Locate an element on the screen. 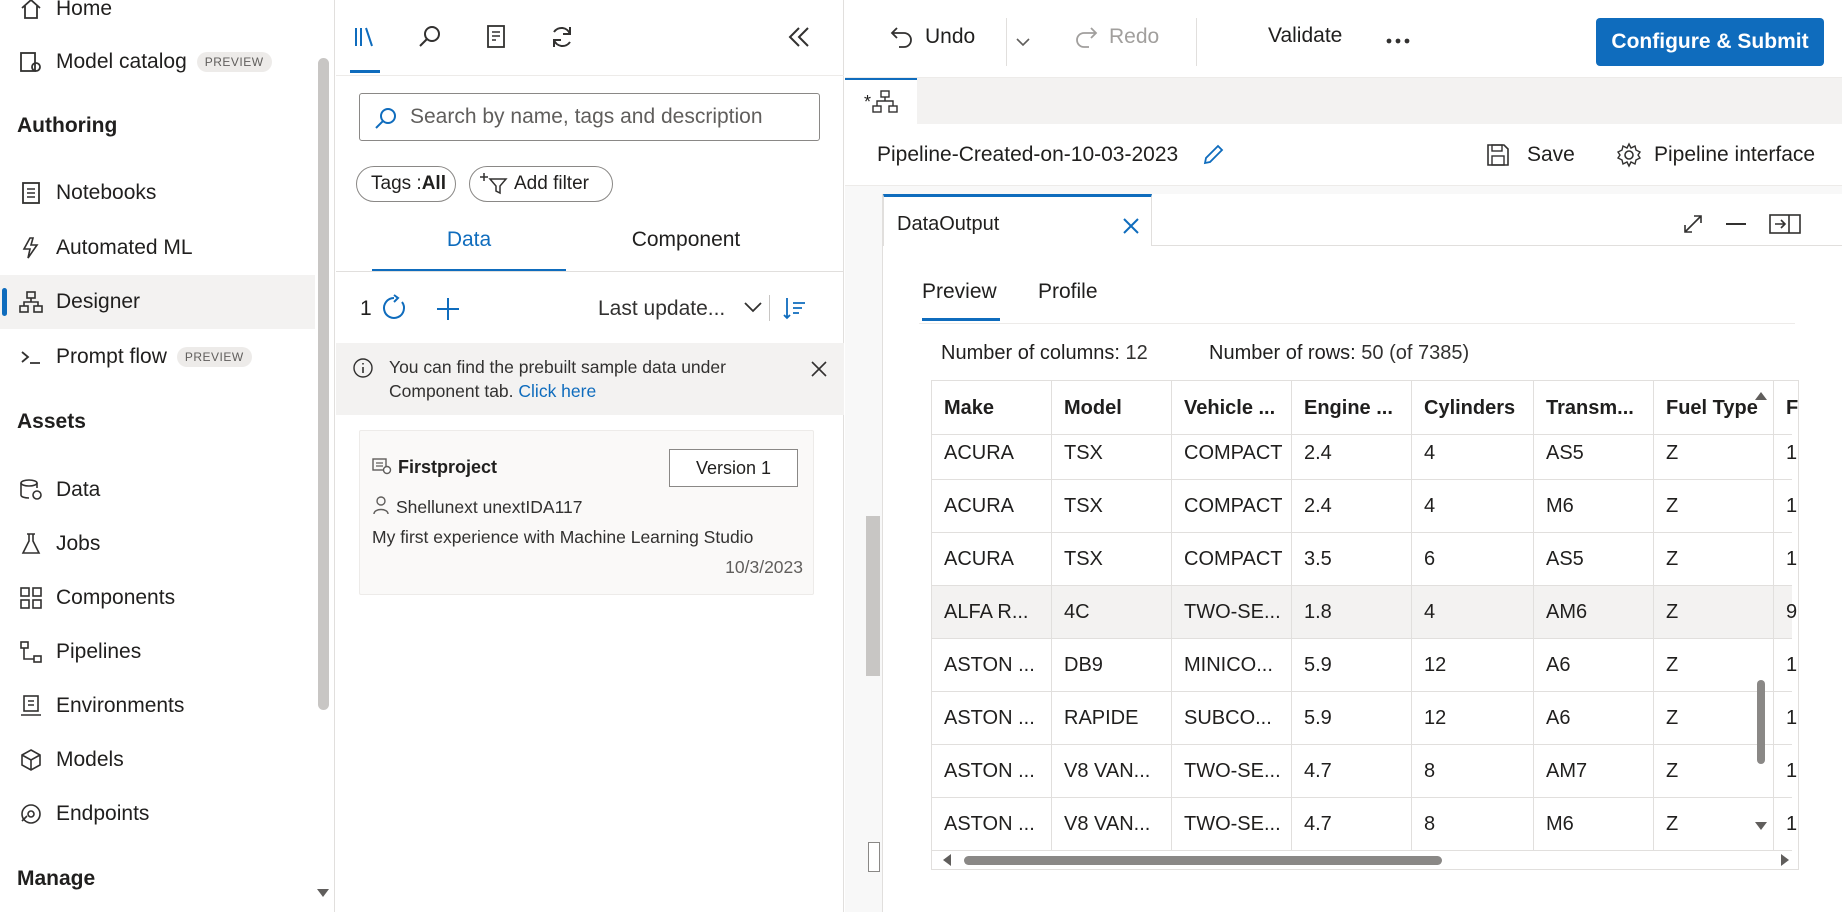  nav-item-prompt-flow: Prompt flow PREVIEW is located at coordinates (157, 357).